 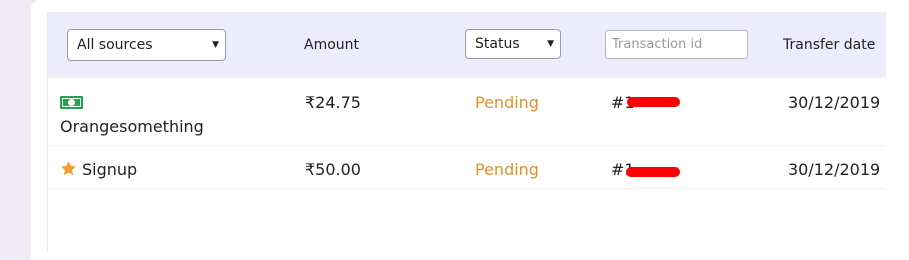 I want to click on status-filter-select: Status ▼, so click(x=513, y=44).